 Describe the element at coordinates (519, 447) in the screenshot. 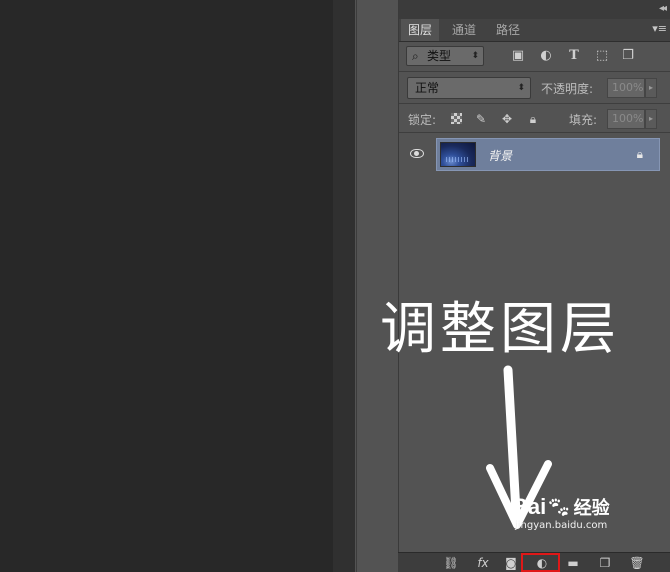

I see `annotation-arrow-icon` at that location.